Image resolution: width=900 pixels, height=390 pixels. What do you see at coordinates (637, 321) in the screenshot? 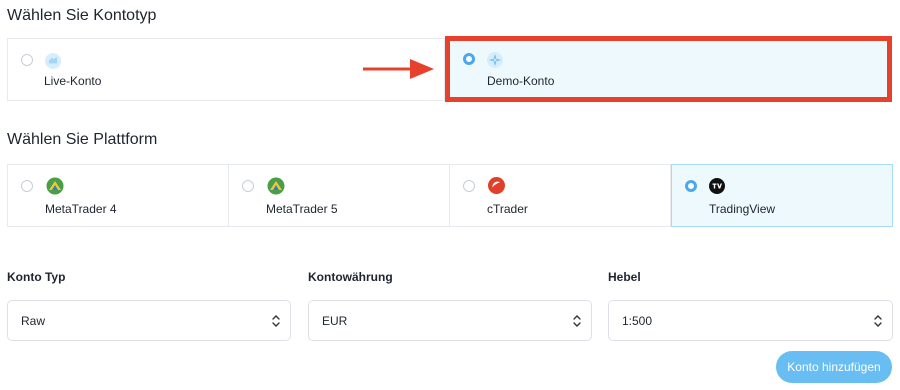
I see `hebel-value: 1:500` at bounding box center [637, 321].